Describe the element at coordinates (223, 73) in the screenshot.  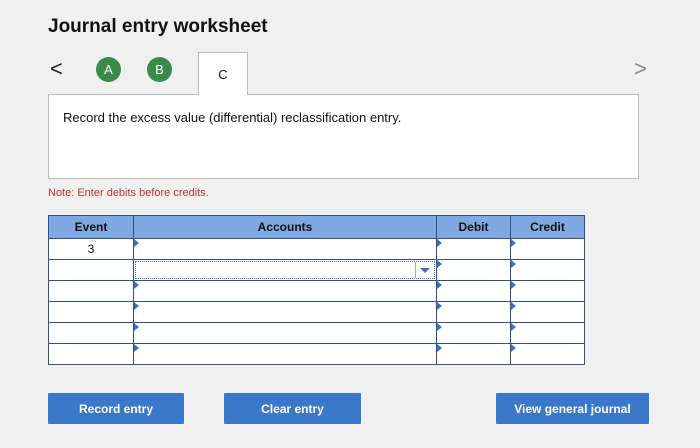
I see `tab-c: C` at that location.